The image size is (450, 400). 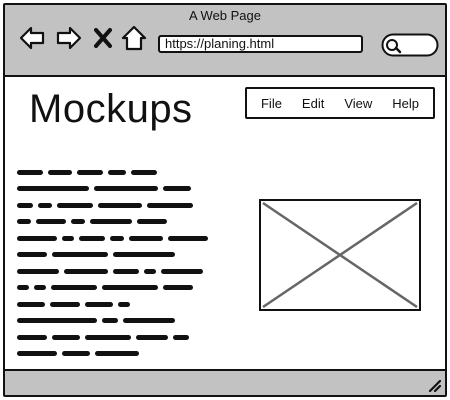 What do you see at coordinates (225, 382) in the screenshot?
I see `status-bar` at bounding box center [225, 382].